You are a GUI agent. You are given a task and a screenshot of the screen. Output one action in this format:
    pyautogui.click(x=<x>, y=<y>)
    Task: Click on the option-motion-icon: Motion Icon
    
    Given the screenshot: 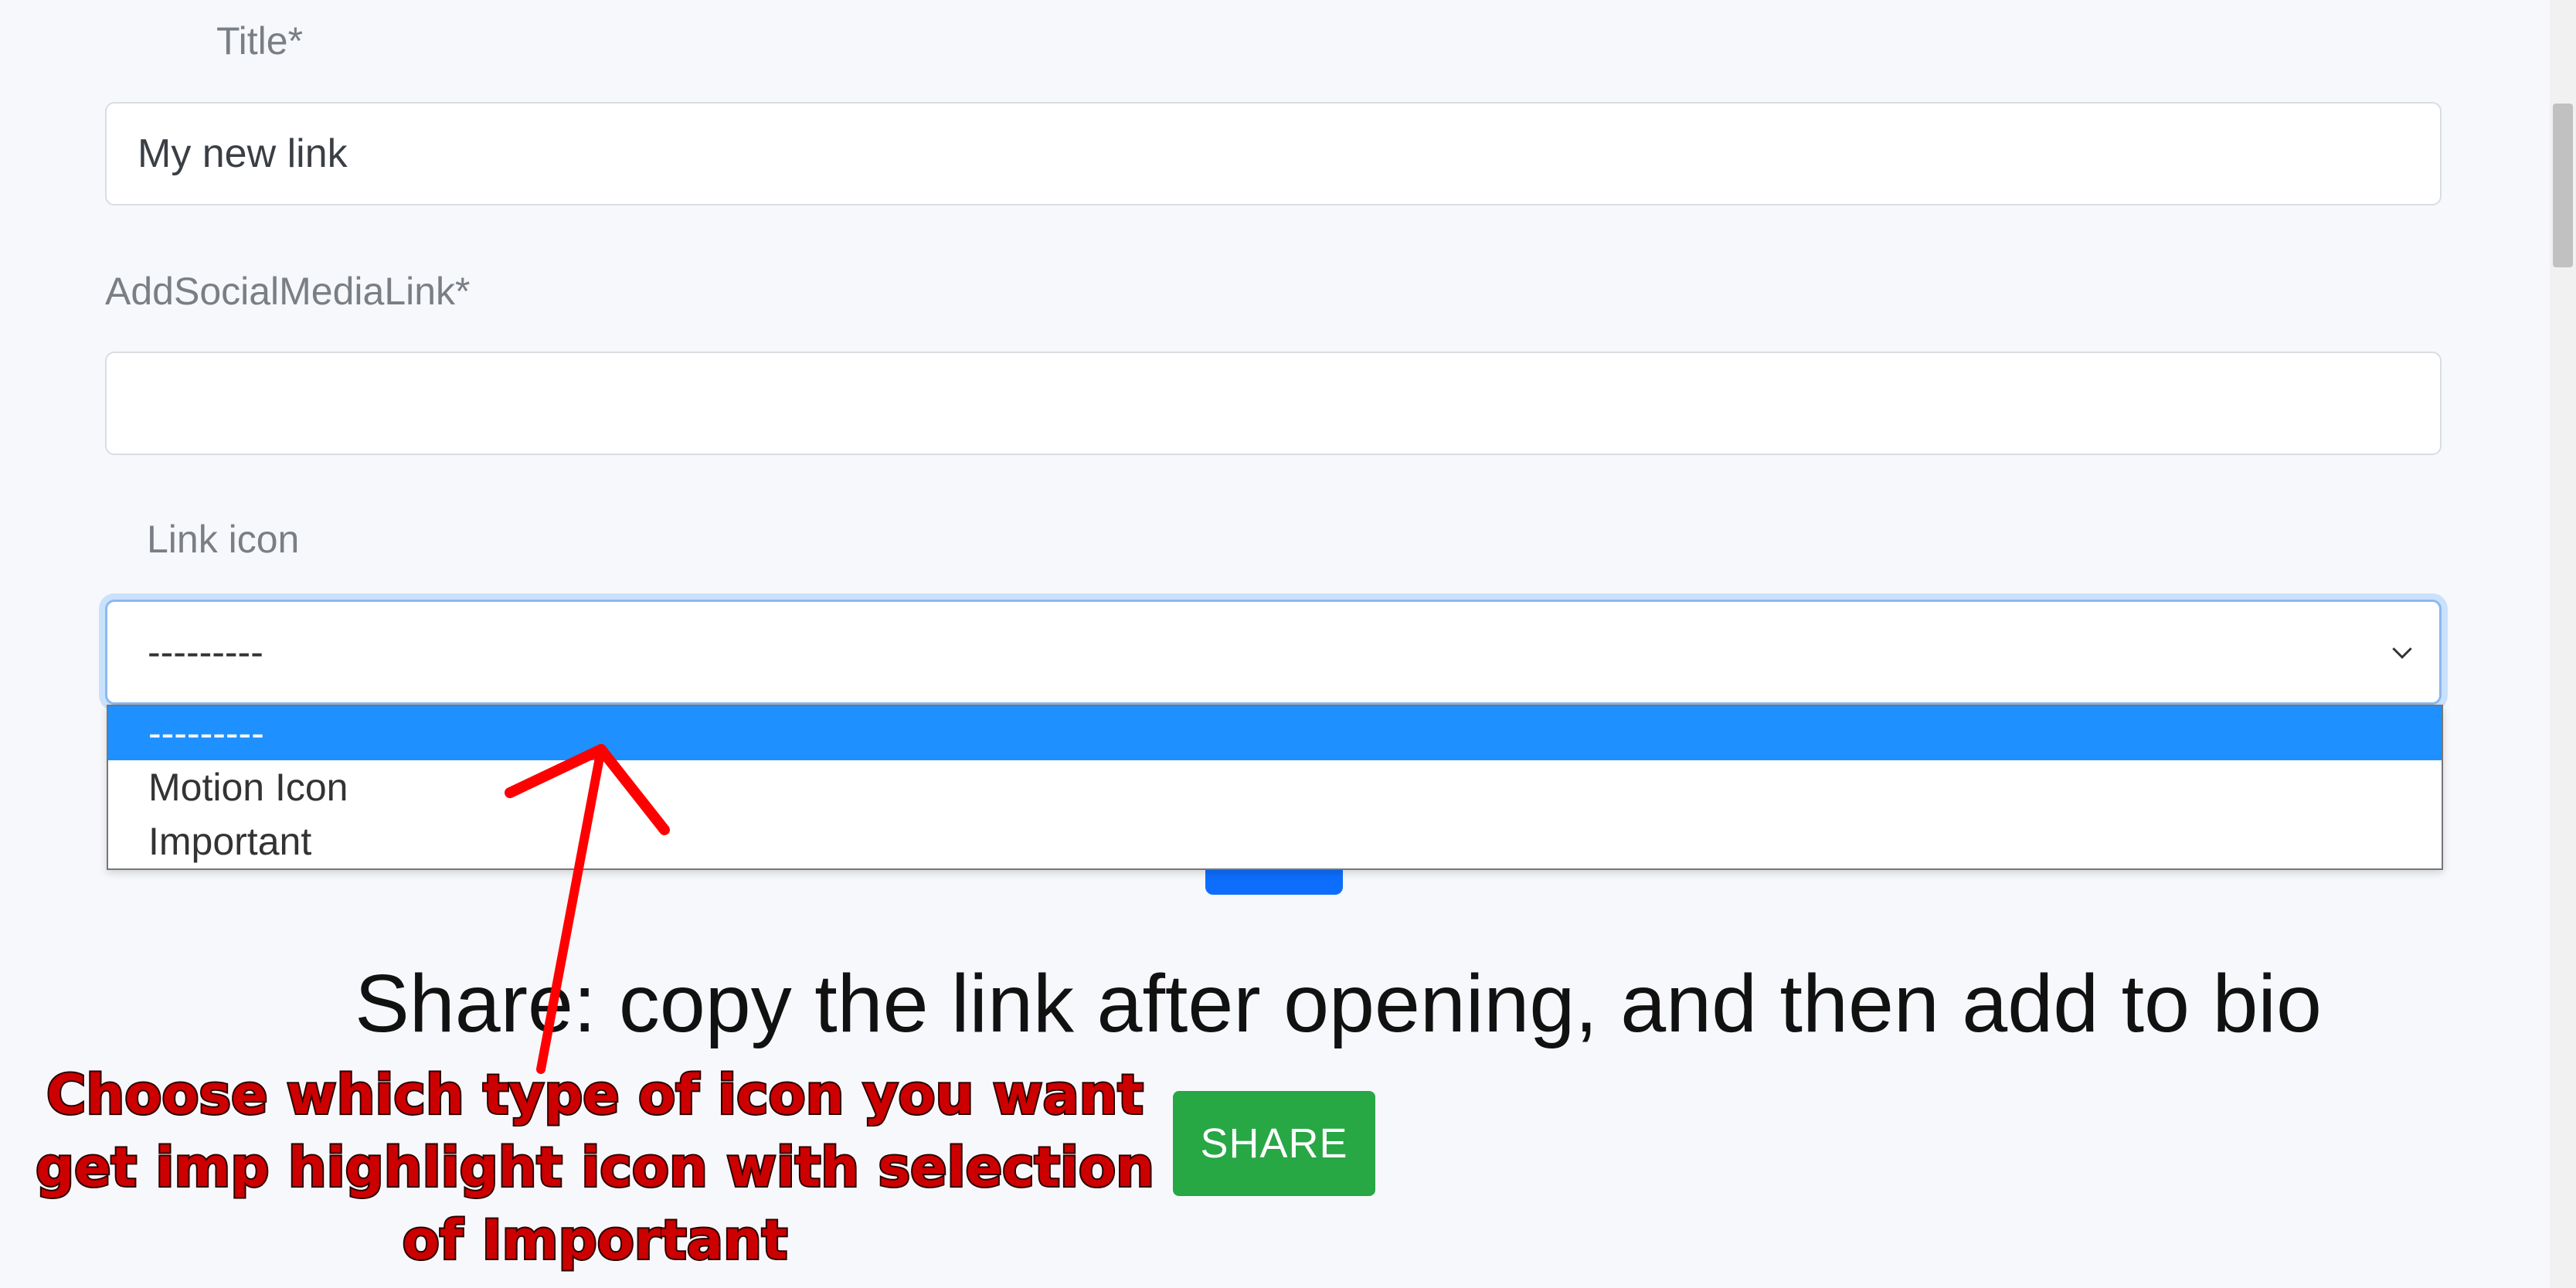 What is the action you would take?
    pyautogui.click(x=1275, y=787)
    